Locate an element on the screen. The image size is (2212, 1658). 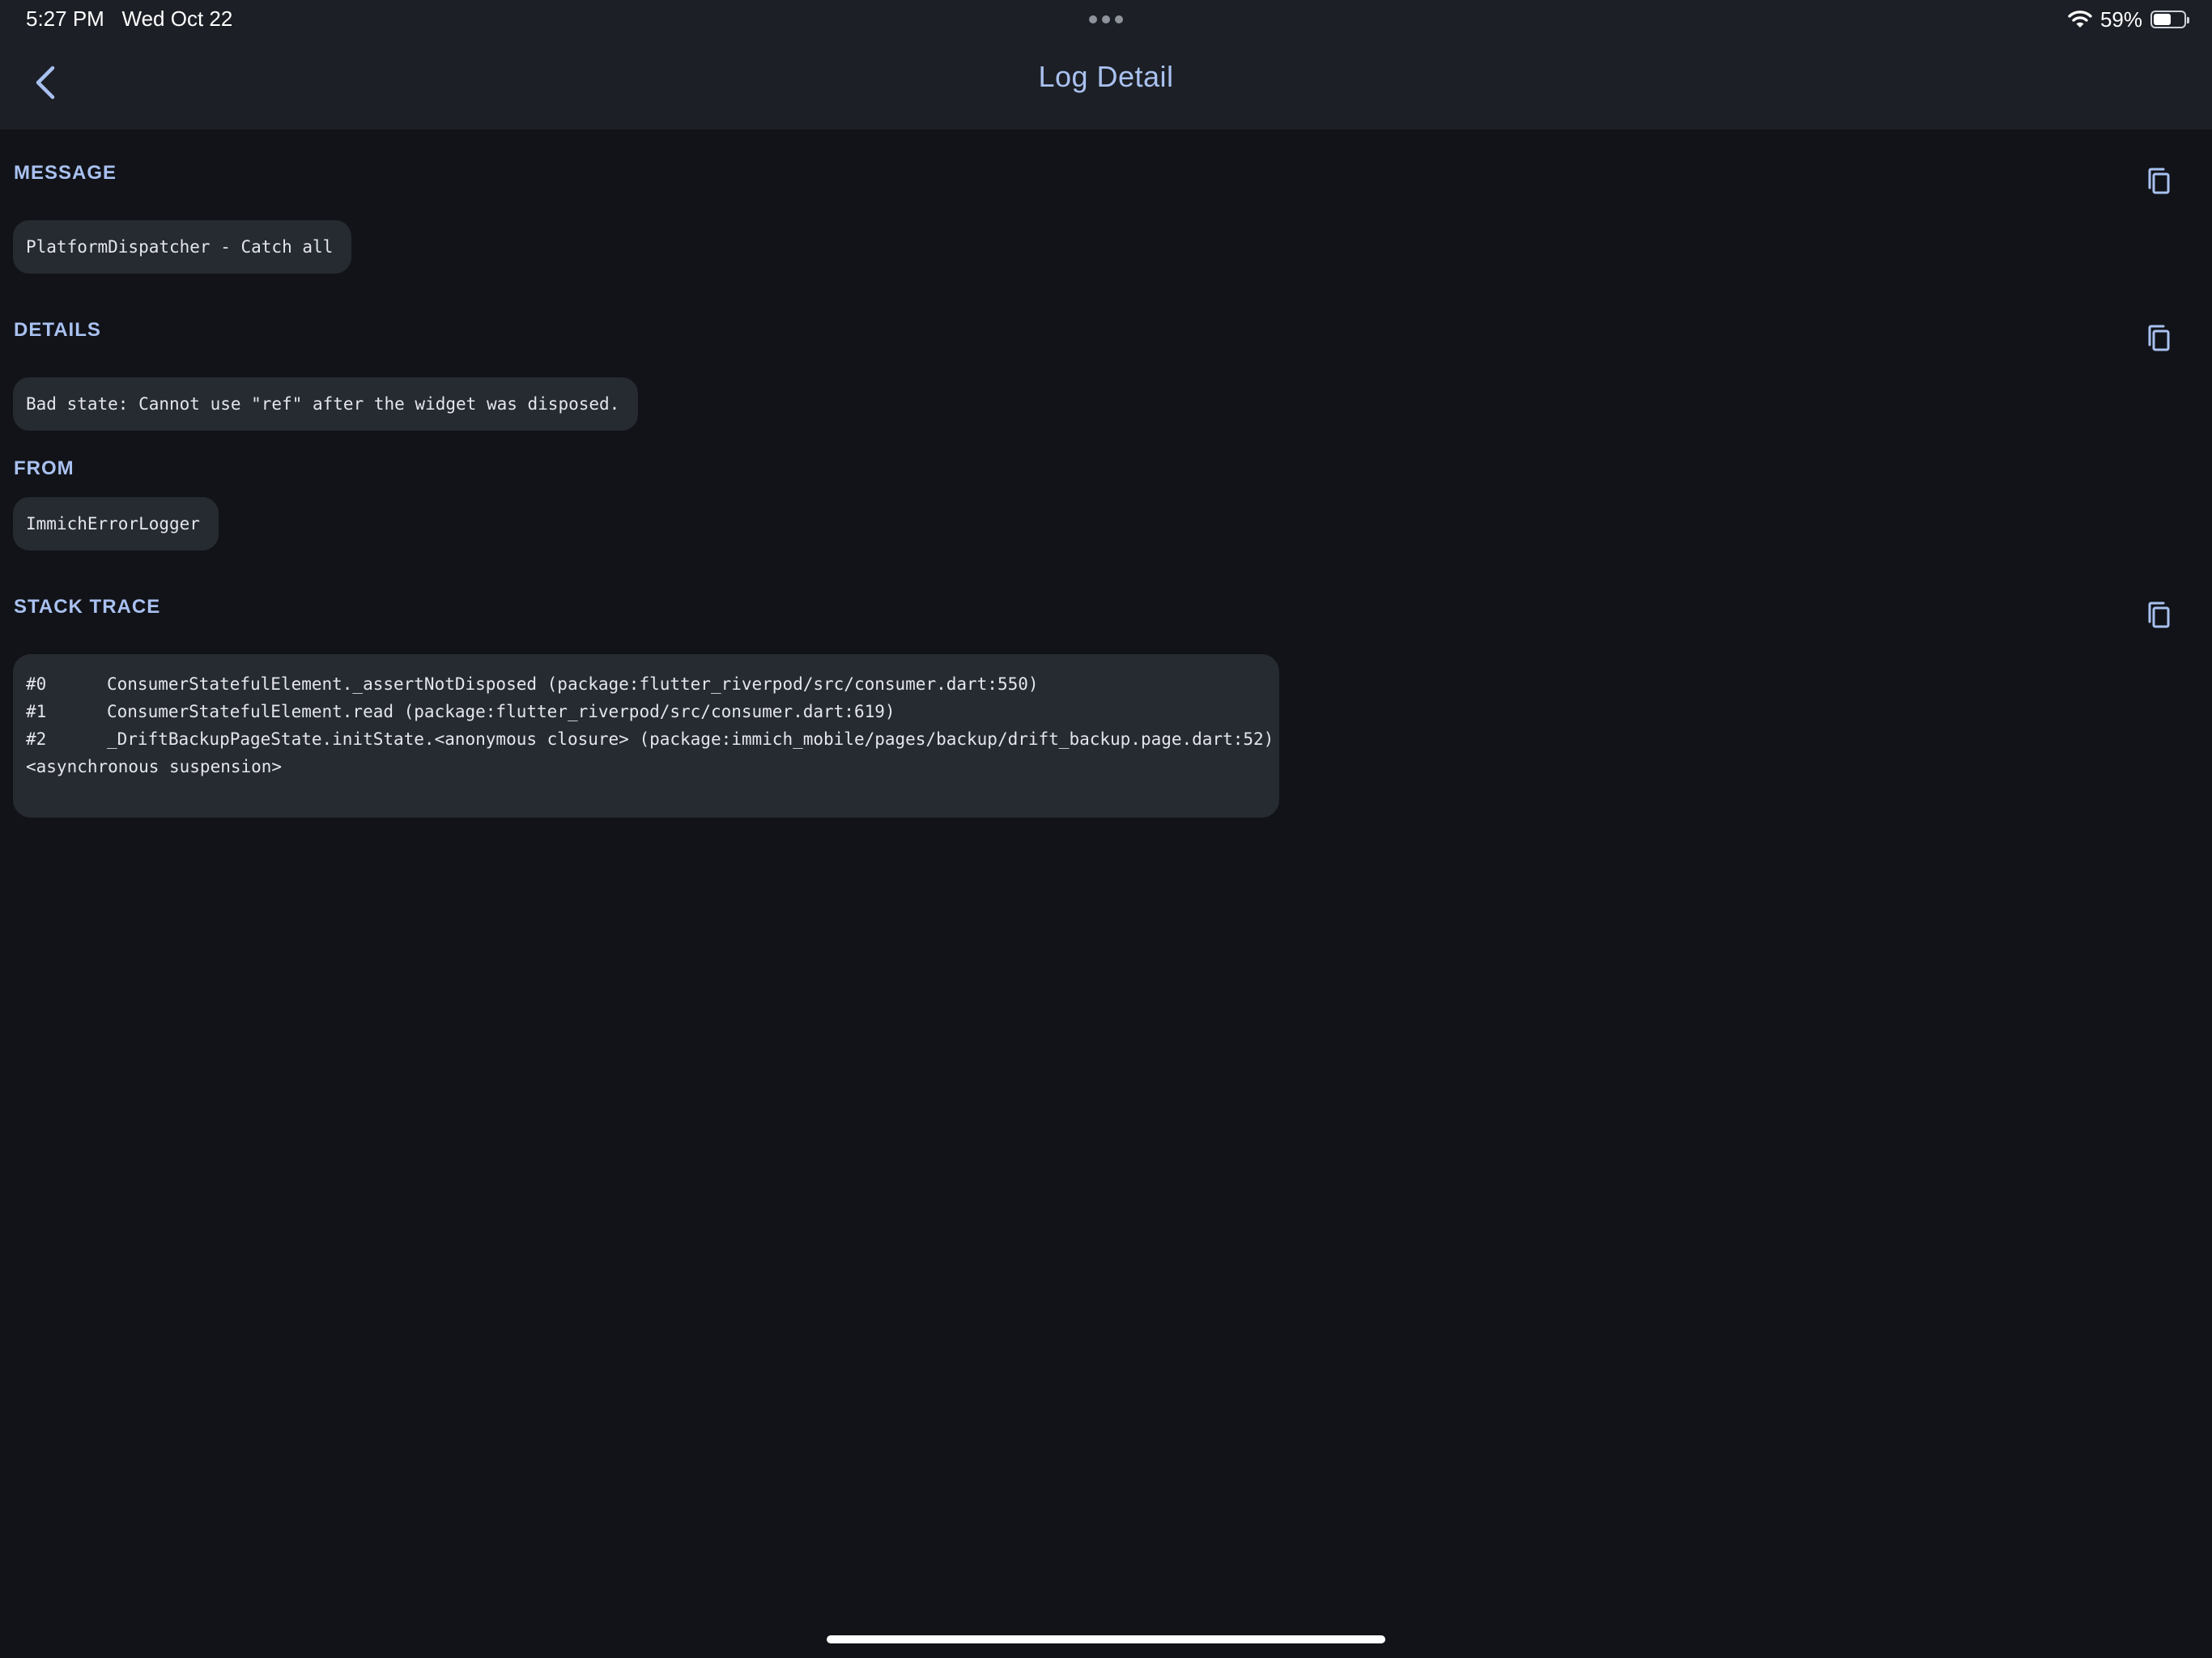
stack-trace-label: STACK TRACE is located at coordinates (87, 607).